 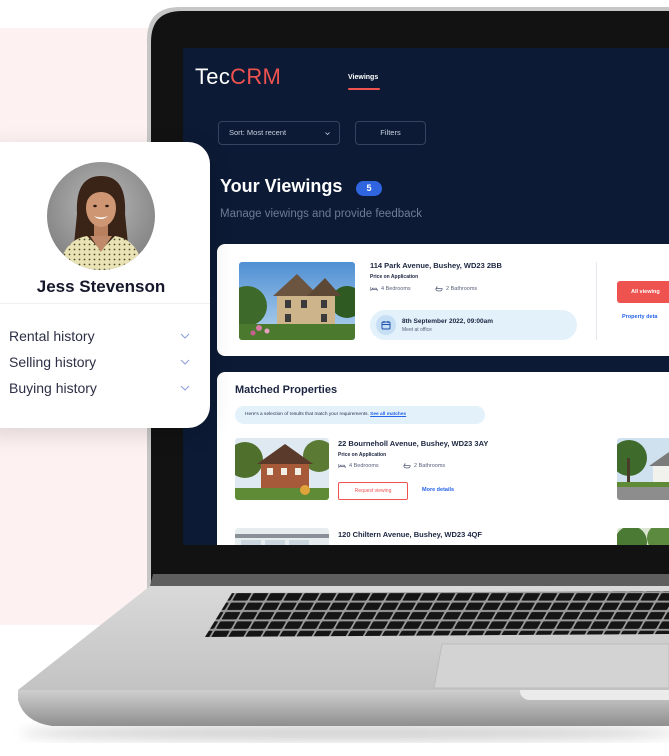 What do you see at coordinates (410, 534) in the screenshot?
I see `matched-property-address: 120 Chiltern Avenue, Bushey, WD23 4QF` at bounding box center [410, 534].